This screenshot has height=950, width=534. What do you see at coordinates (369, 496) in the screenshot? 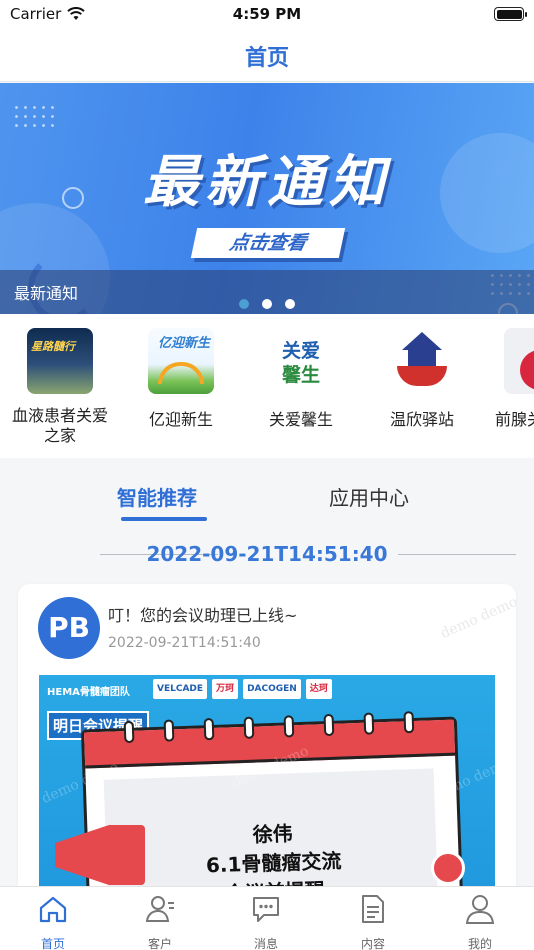
I see `tab-app-center: 应用中心` at bounding box center [369, 496].